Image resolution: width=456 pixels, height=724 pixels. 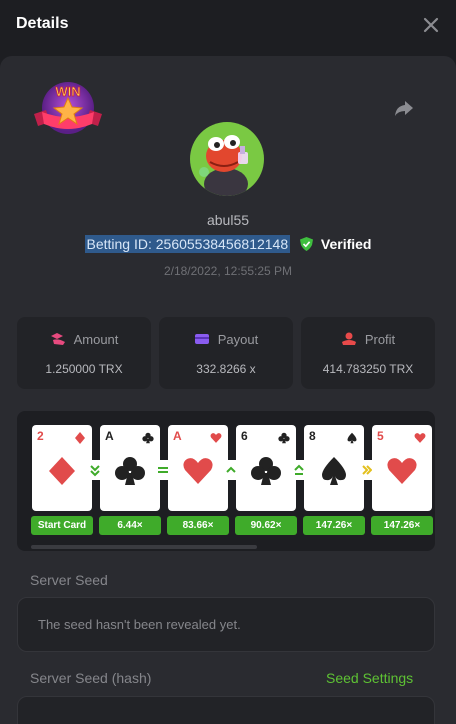 What do you see at coordinates (42, 23) in the screenshot?
I see `dialog-title: Details` at bounding box center [42, 23].